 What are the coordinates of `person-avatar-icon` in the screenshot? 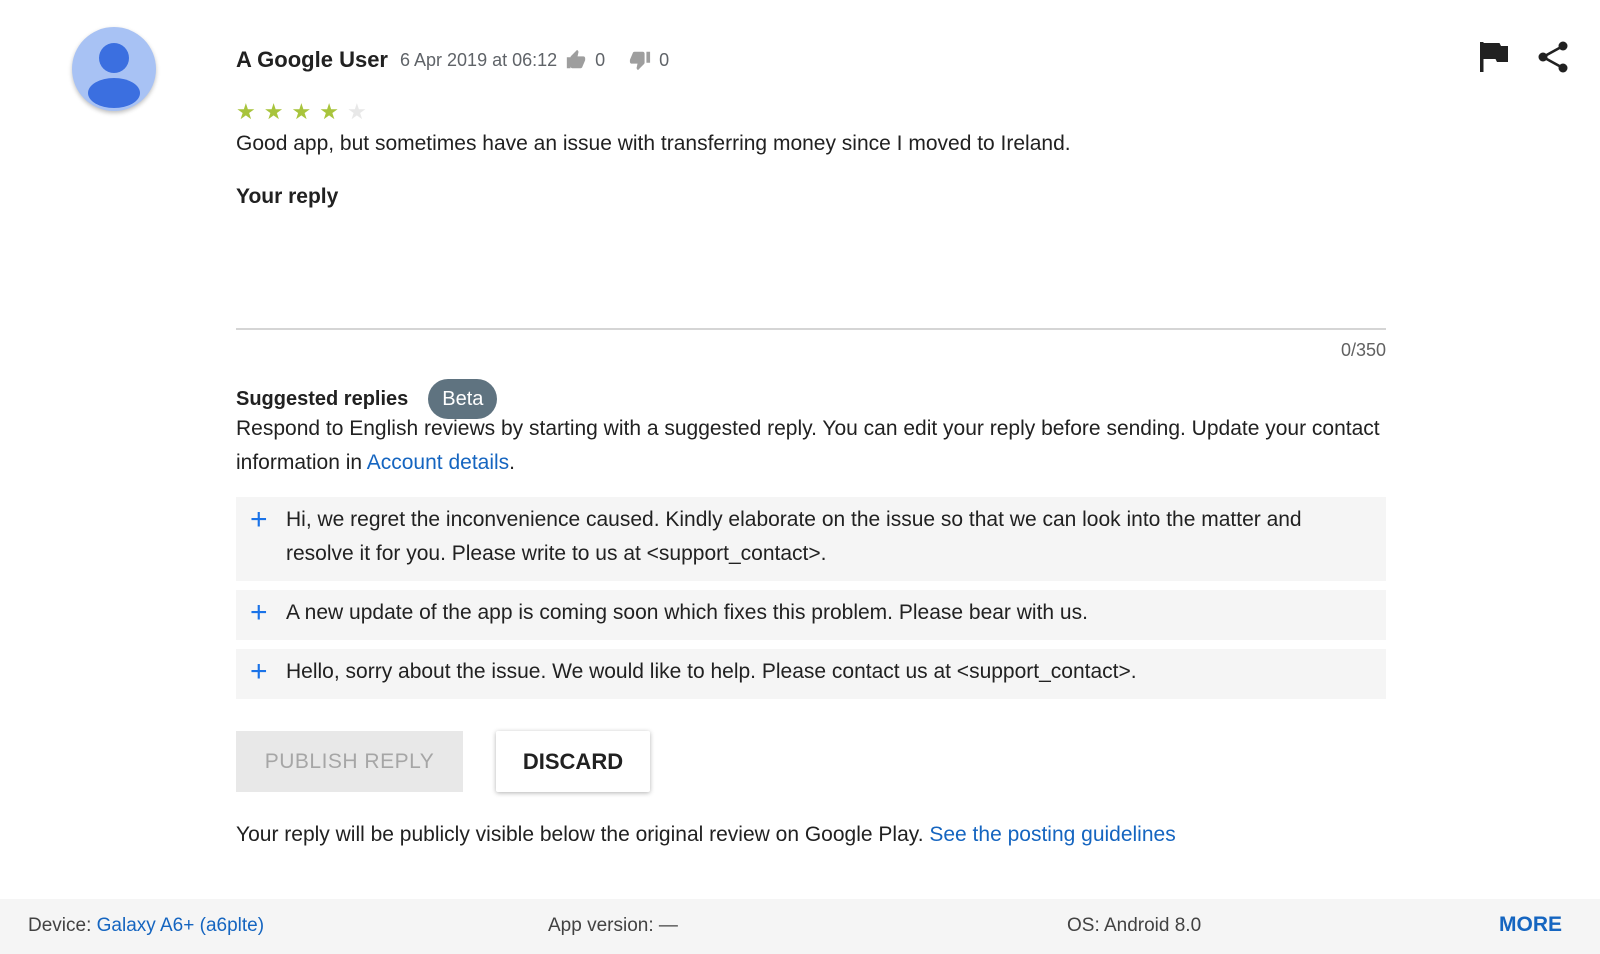 It's located at (114, 69).